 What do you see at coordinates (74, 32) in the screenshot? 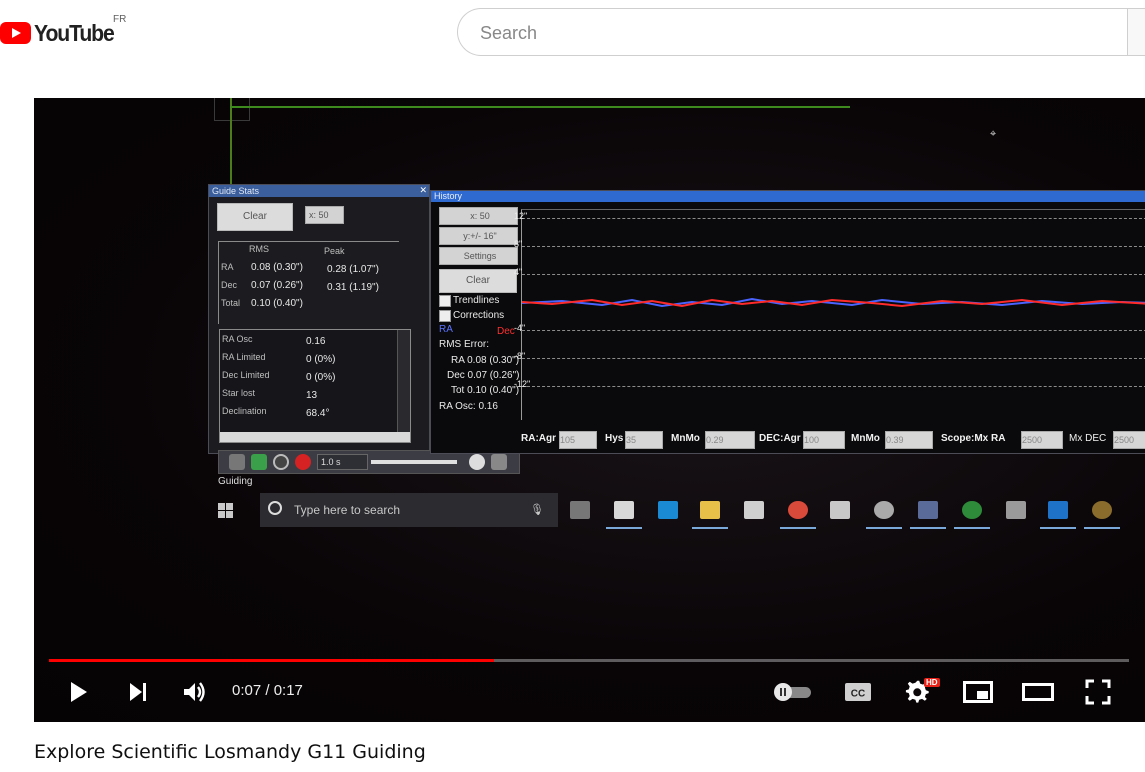
I see `youtube-wordmark: YouTube` at bounding box center [74, 32].